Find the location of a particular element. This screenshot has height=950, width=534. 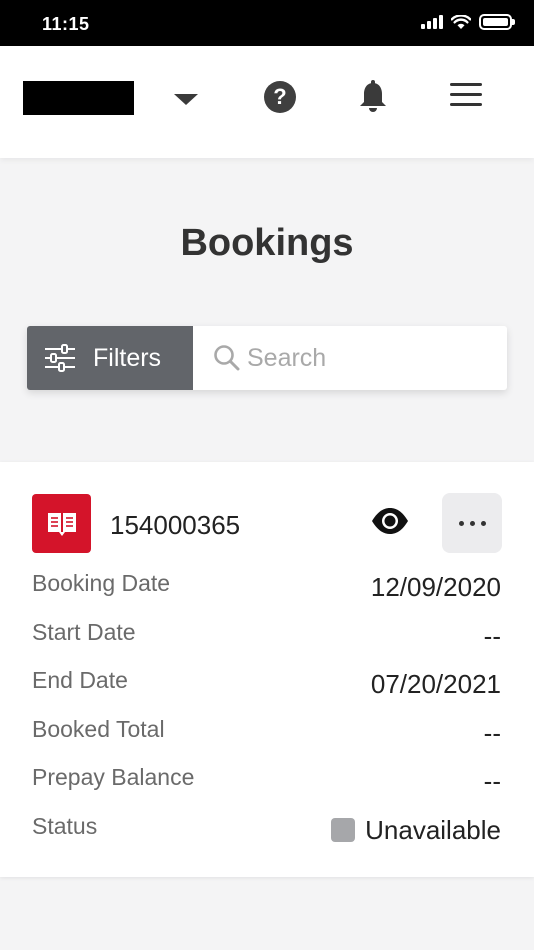

magnifier-icon is located at coordinates (227, 358).